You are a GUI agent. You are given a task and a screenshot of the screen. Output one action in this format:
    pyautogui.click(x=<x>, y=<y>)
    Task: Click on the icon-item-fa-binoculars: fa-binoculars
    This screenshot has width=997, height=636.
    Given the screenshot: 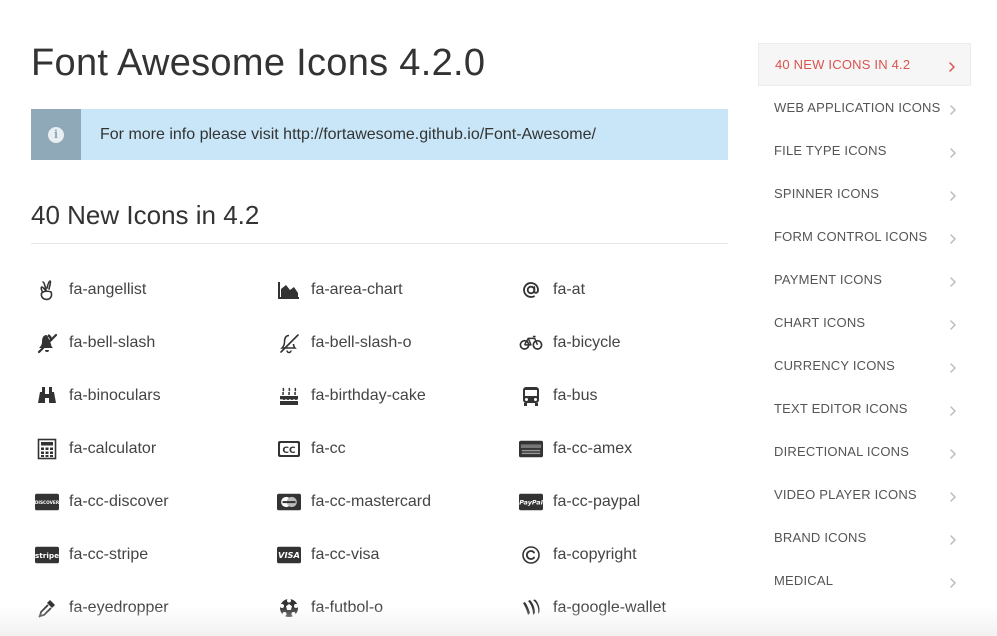 What is the action you would take?
    pyautogui.click(x=152, y=395)
    